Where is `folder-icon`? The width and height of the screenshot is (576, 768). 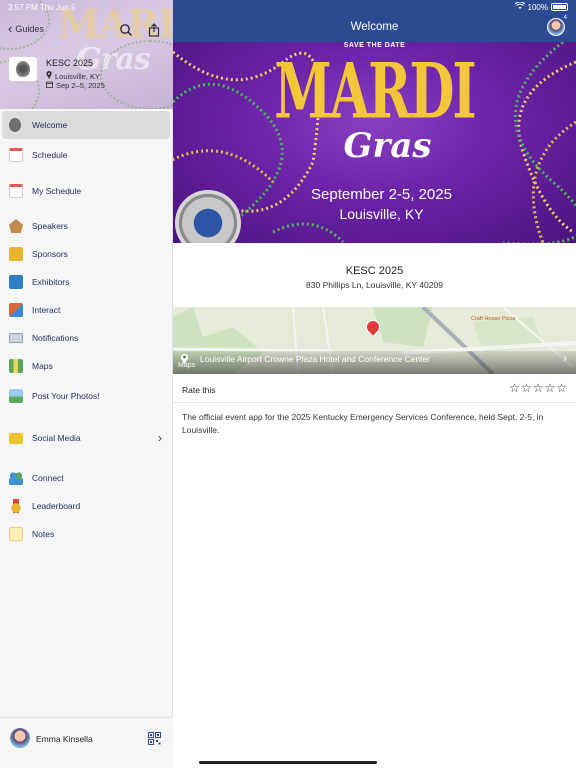
folder-icon is located at coordinates (16, 438).